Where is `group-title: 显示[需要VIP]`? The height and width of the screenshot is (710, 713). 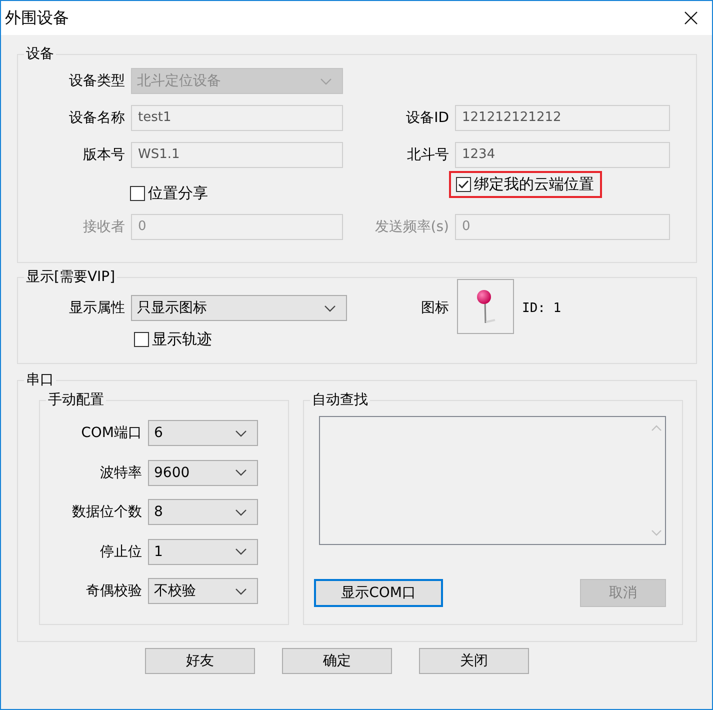
group-title: 显示[需要VIP] is located at coordinates (70, 277).